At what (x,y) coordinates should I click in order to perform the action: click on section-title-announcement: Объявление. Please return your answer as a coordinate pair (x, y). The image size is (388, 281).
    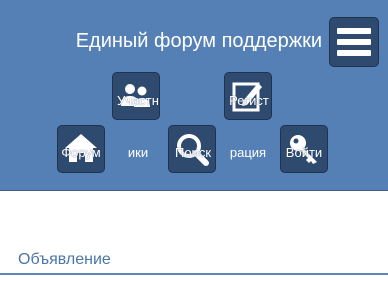
    Looking at the image, I should click on (64, 260).